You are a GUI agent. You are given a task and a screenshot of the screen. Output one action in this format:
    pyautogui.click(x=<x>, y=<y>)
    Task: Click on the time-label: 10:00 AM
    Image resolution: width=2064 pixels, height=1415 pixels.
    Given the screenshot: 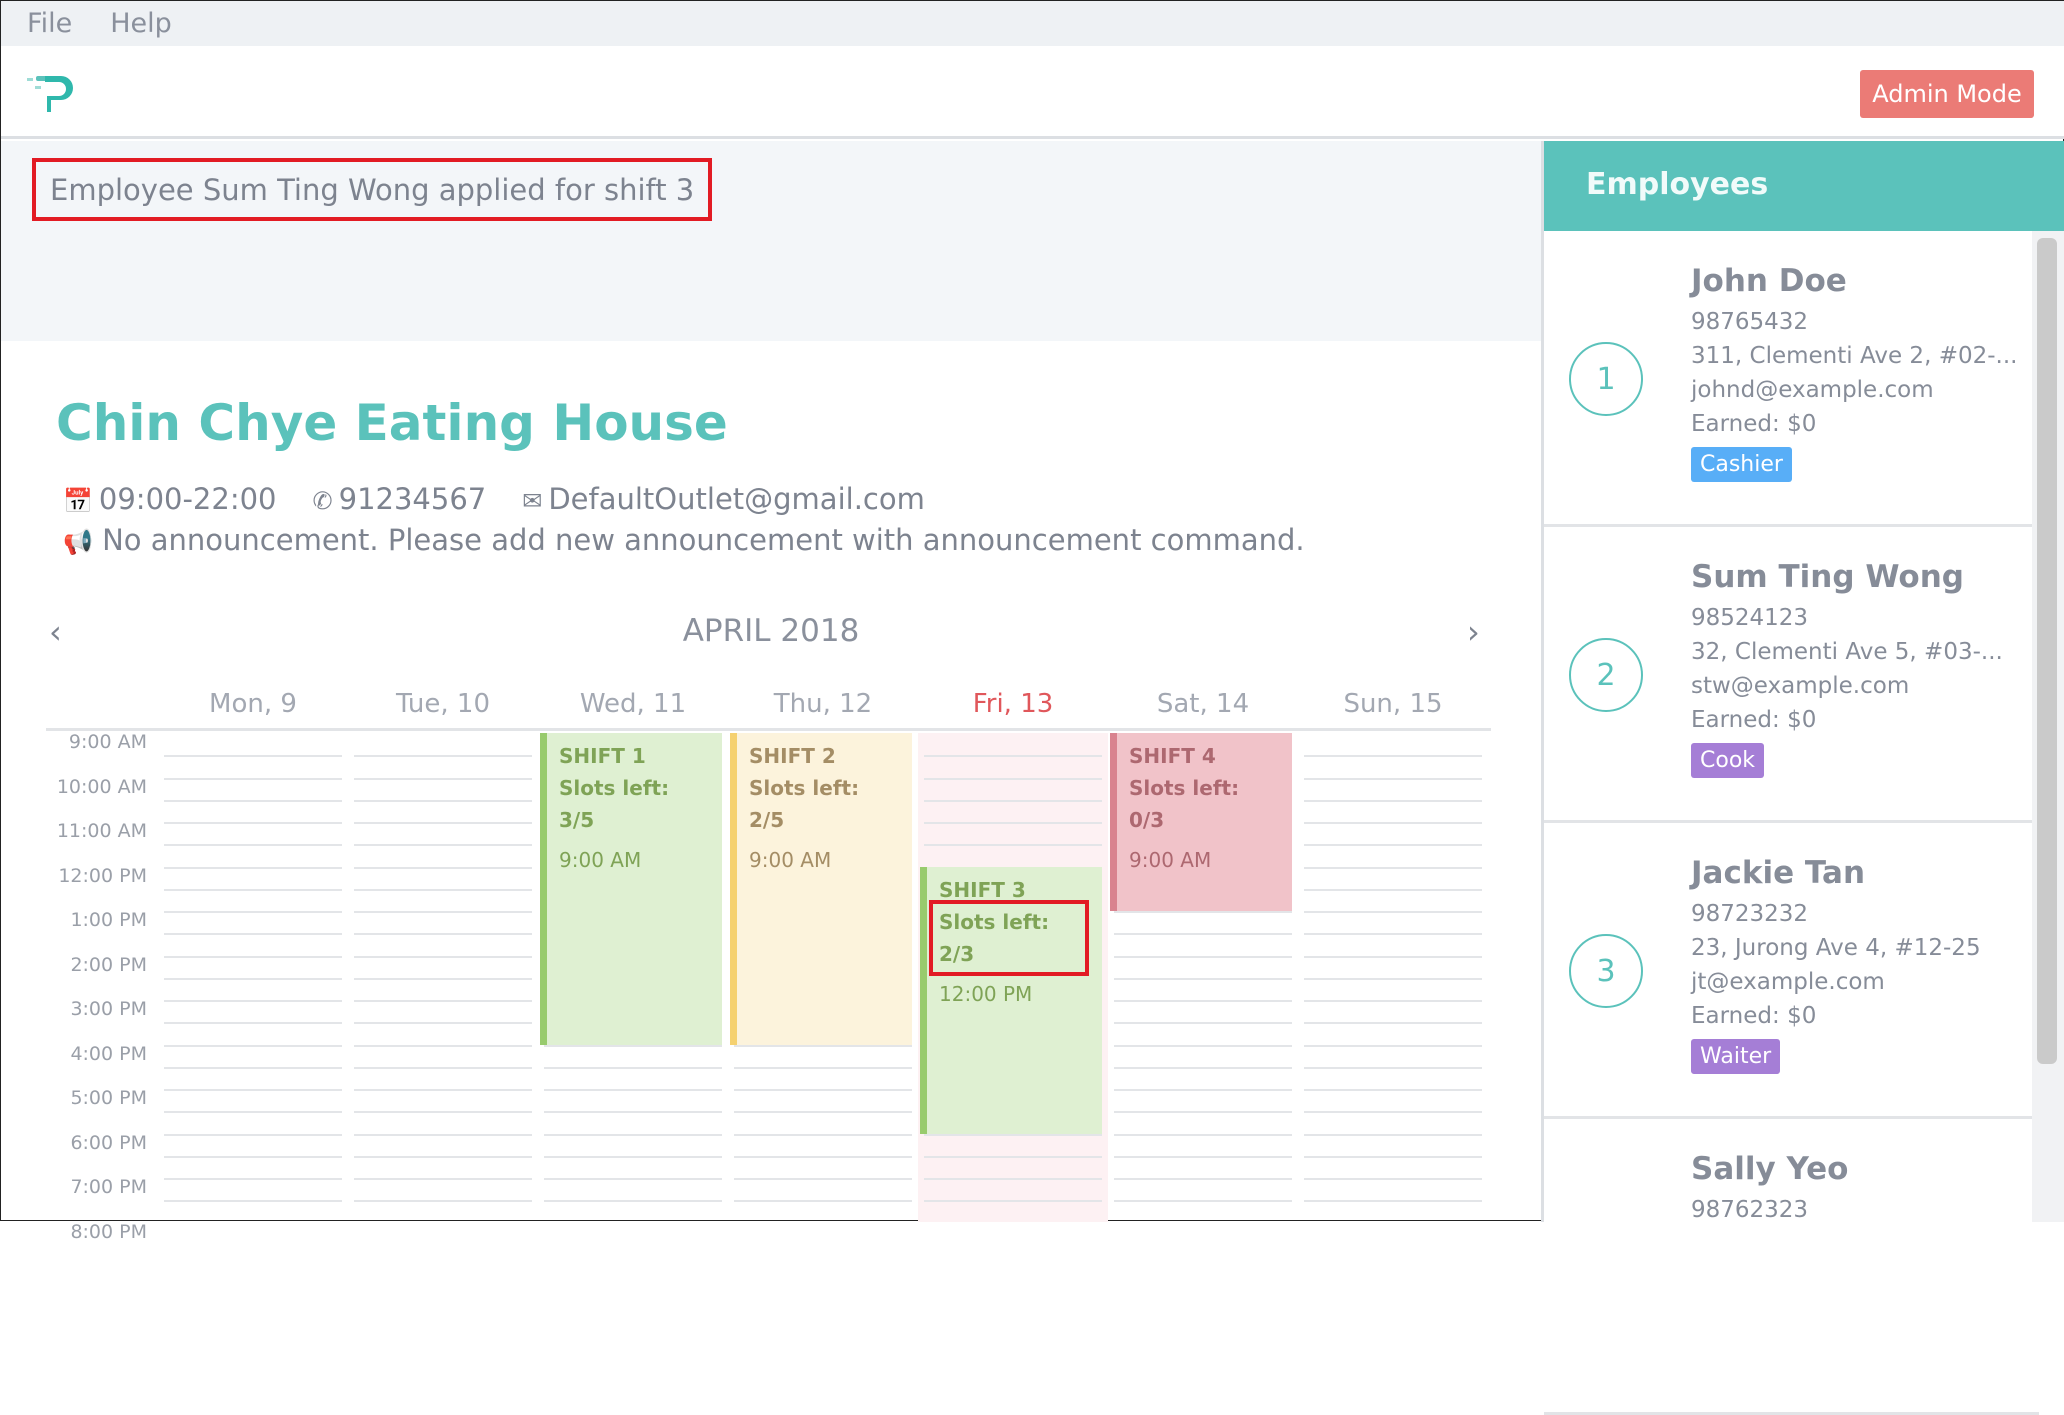 What is the action you would take?
    pyautogui.click(x=101, y=786)
    